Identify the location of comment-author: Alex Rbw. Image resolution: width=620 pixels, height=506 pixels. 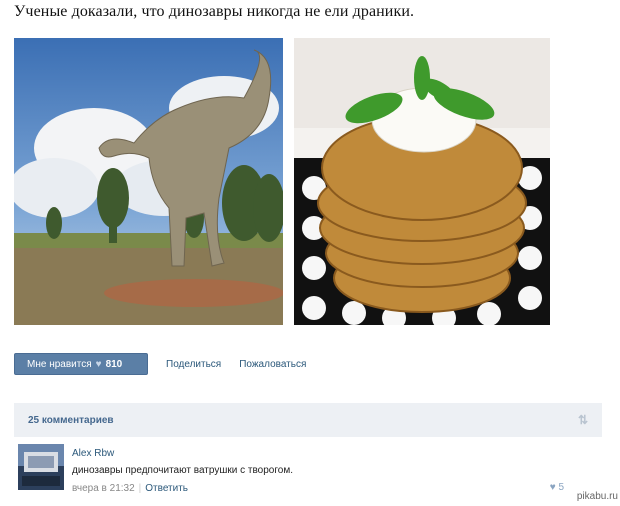
(93, 453).